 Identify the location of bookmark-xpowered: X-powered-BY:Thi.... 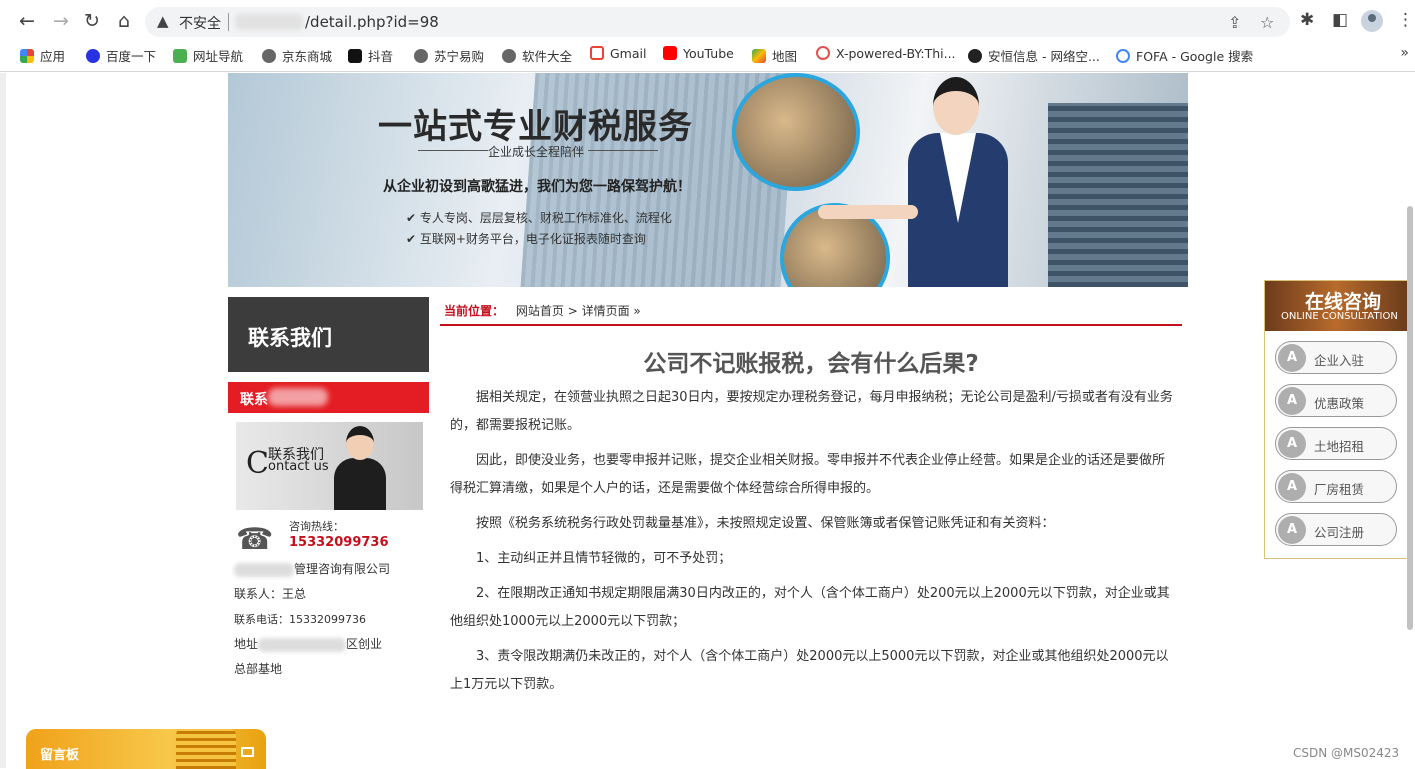
(886, 53).